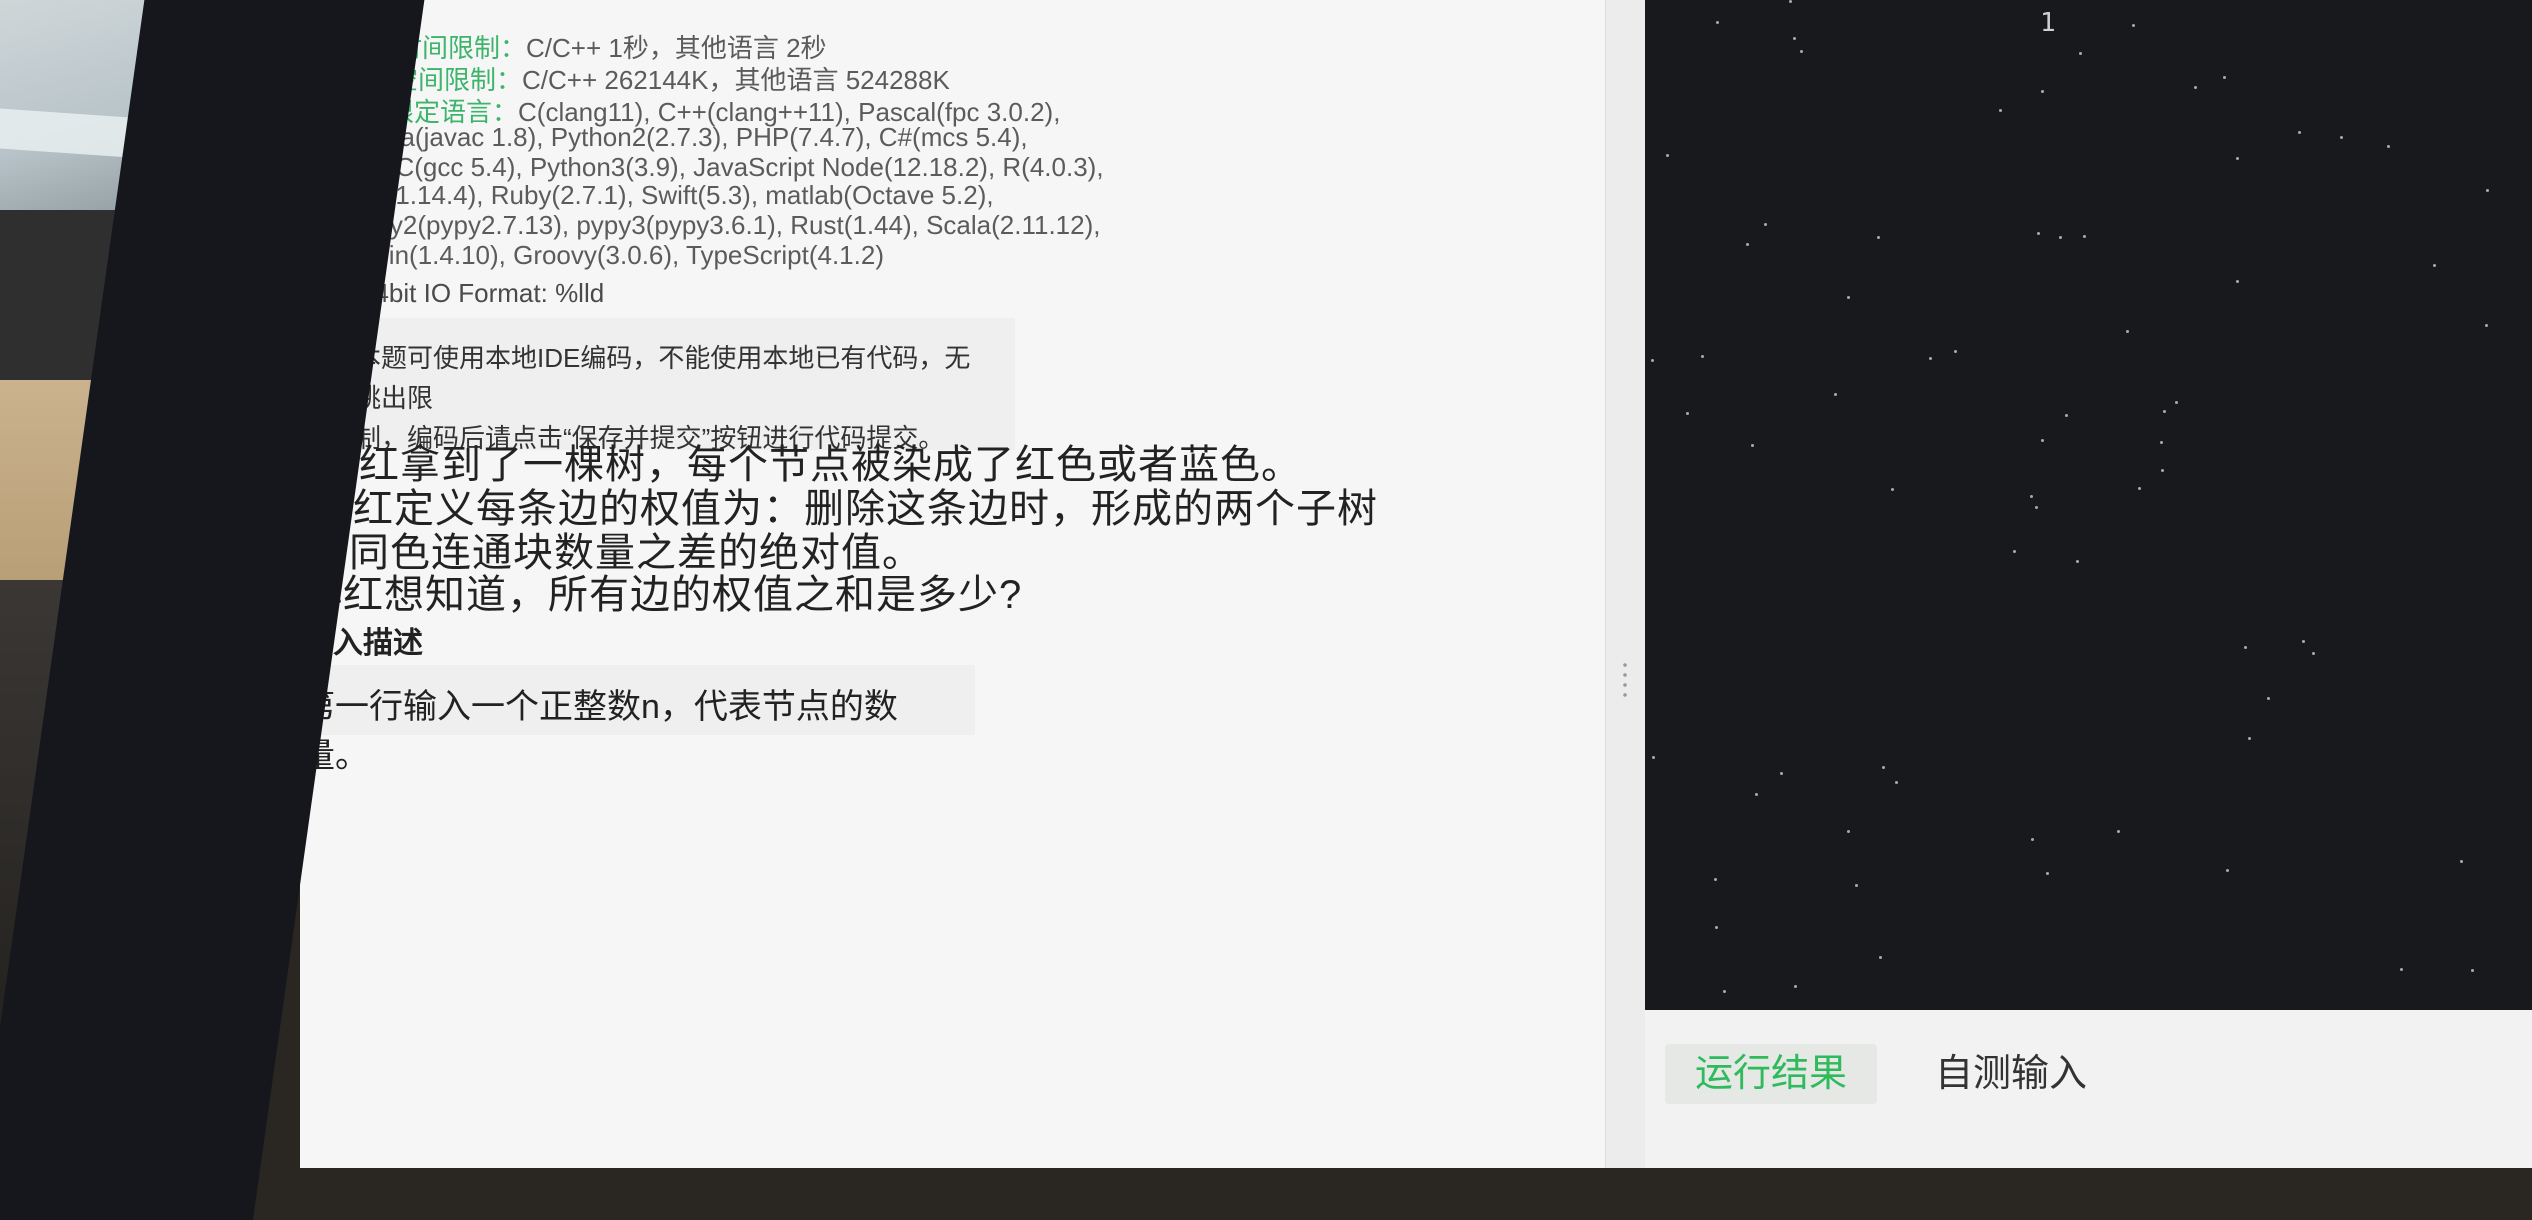  What do you see at coordinates (1625, 680) in the screenshot?
I see `drag-handle-icon` at bounding box center [1625, 680].